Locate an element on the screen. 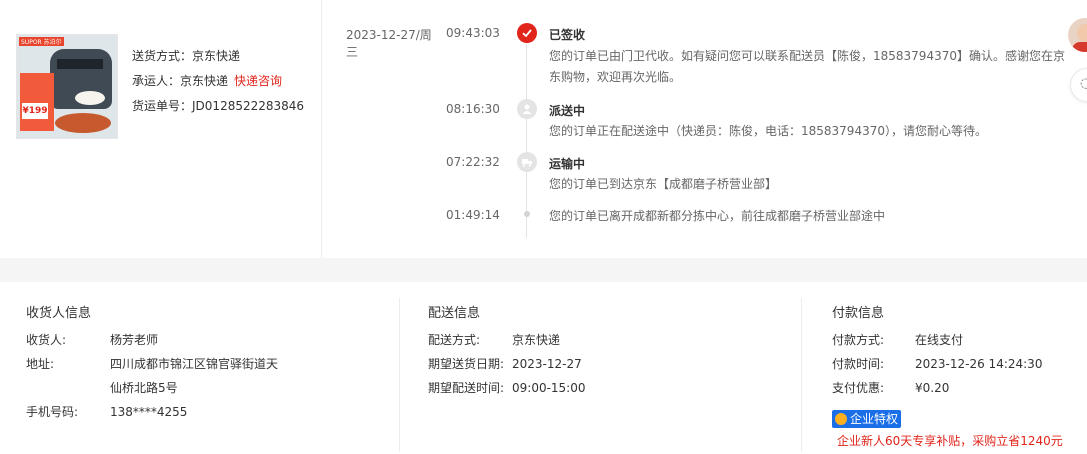  waybill-number: JD0128522283846 is located at coordinates (248, 106).